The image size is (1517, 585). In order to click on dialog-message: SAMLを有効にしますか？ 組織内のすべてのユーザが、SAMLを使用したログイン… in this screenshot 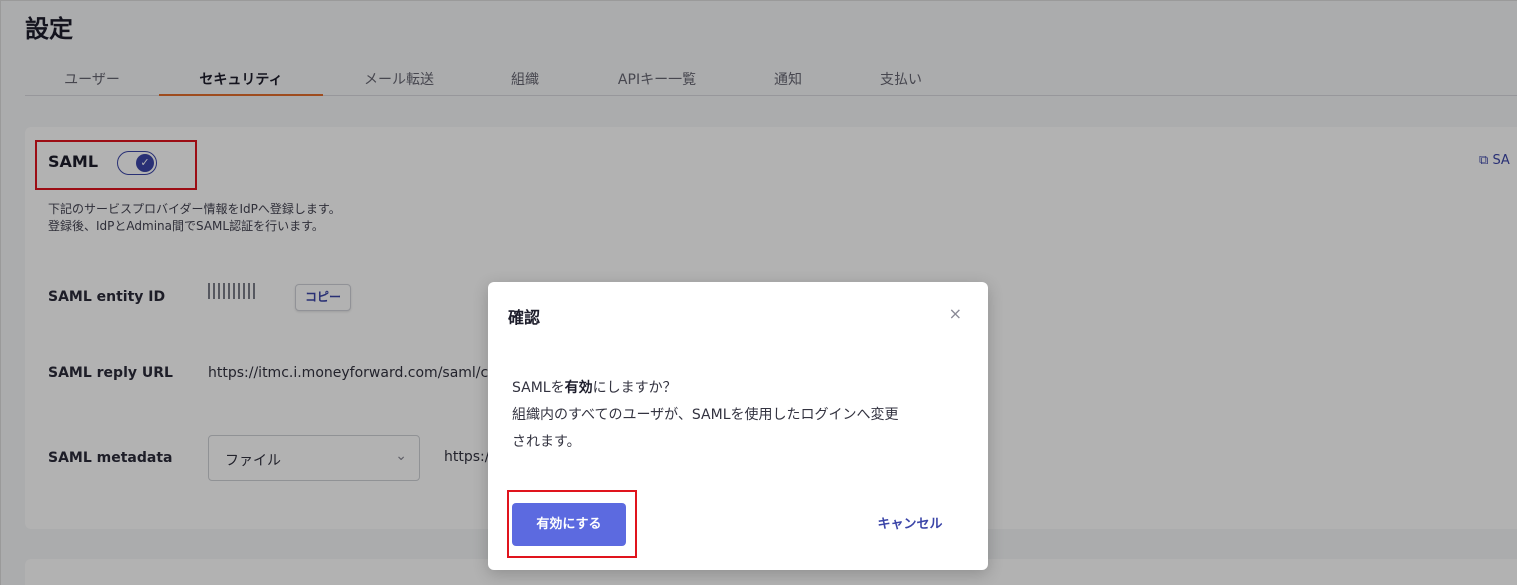, I will do `click(737, 415)`.